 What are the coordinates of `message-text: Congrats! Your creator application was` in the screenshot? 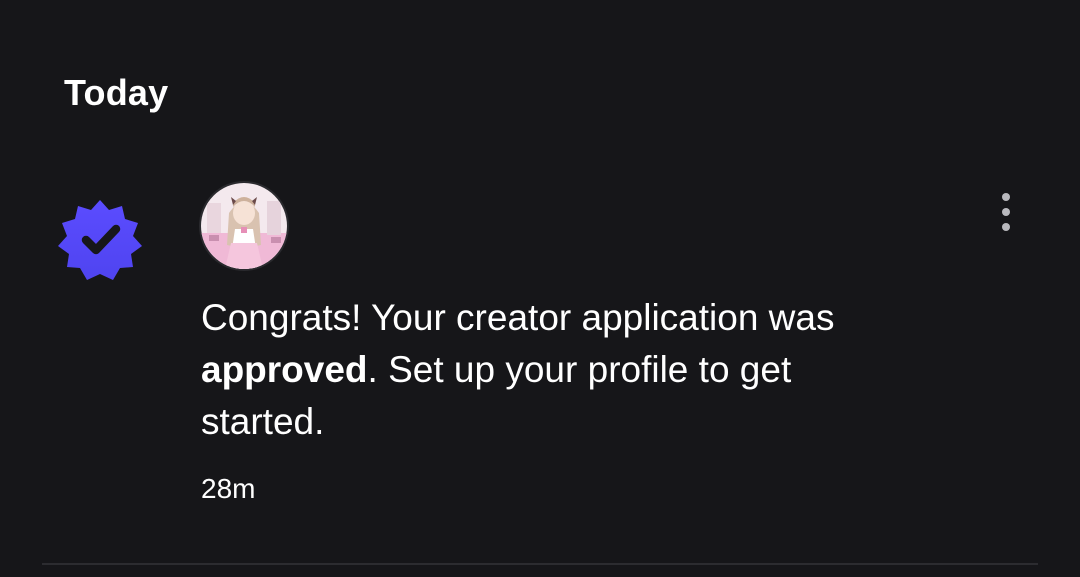 It's located at (518, 317).